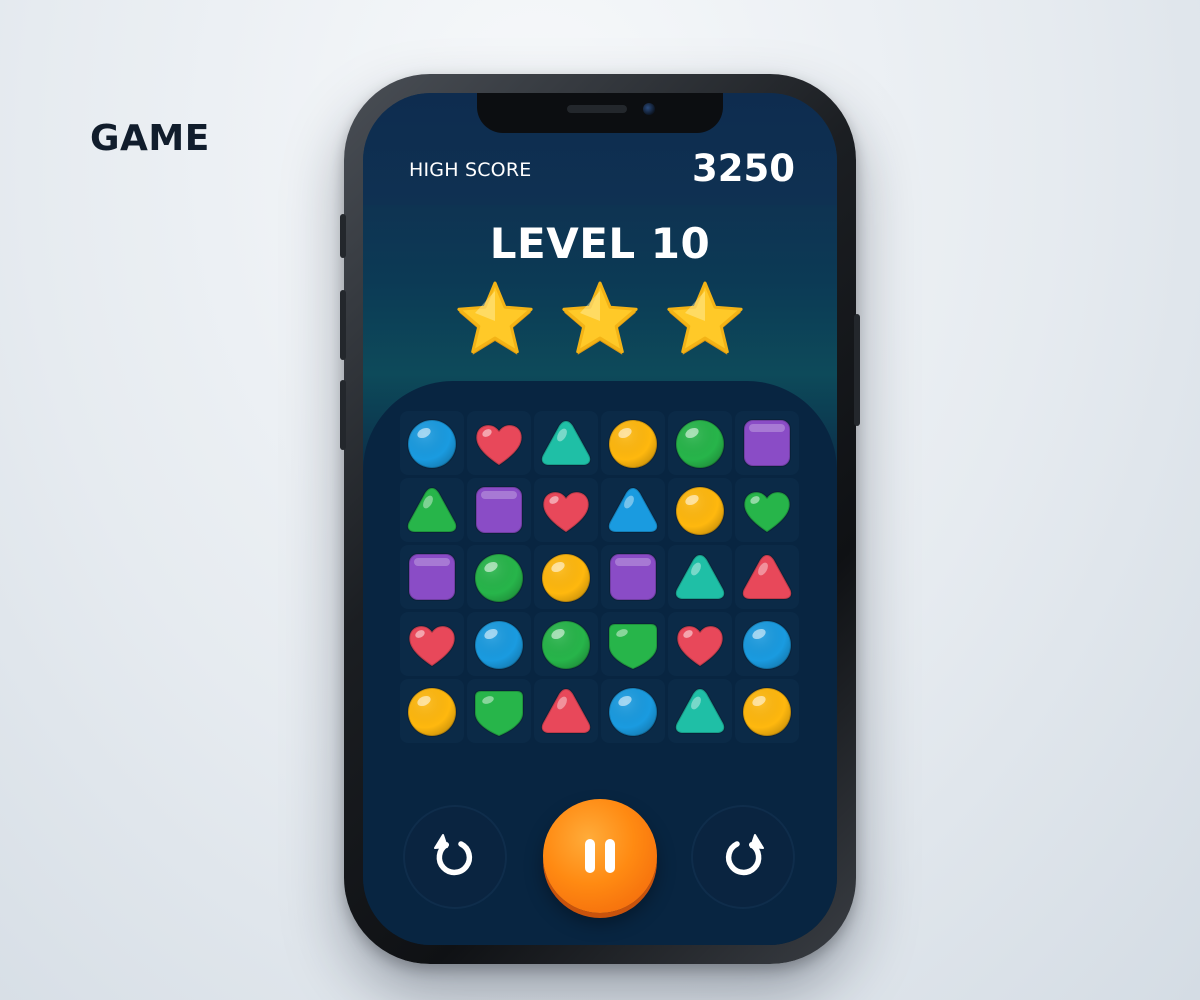 Image resolution: width=1200 pixels, height=1000 pixels. I want to click on pause-button, so click(600, 856).